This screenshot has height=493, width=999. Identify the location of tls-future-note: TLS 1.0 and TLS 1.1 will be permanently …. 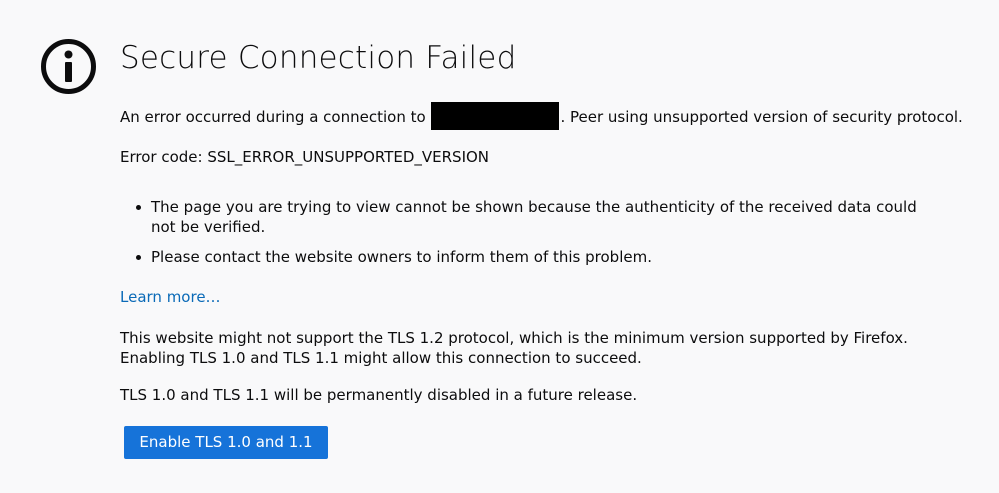
(379, 395).